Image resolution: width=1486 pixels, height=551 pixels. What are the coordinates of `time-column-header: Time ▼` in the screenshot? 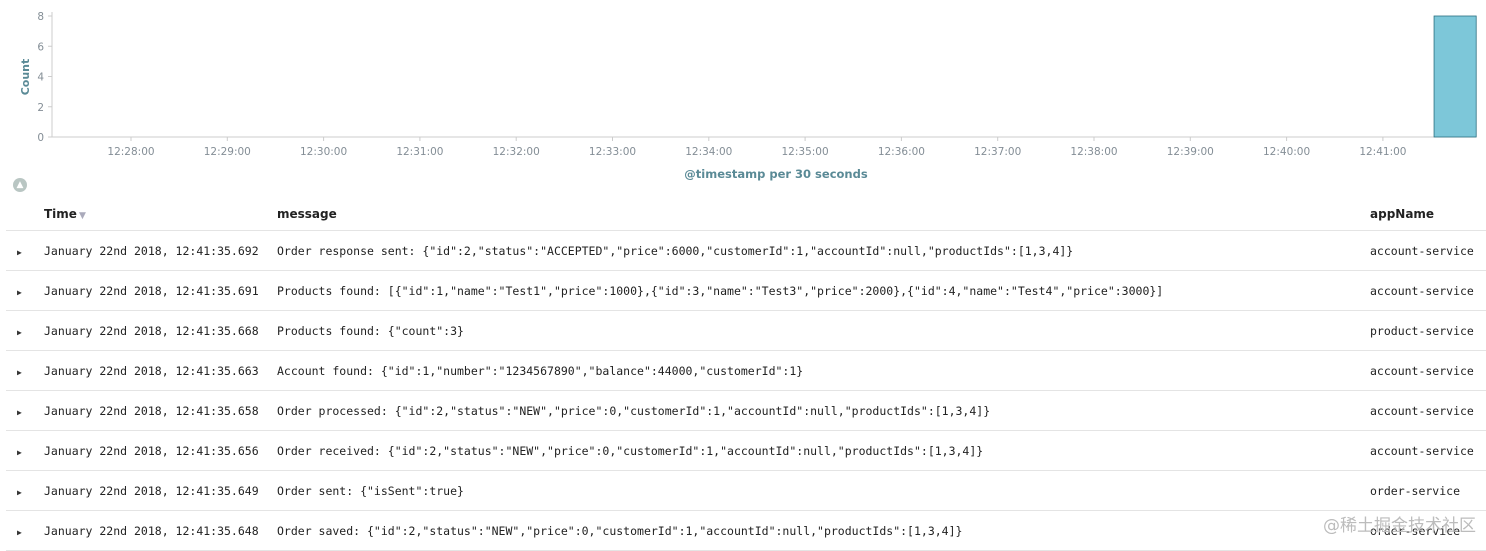 It's located at (160, 214).